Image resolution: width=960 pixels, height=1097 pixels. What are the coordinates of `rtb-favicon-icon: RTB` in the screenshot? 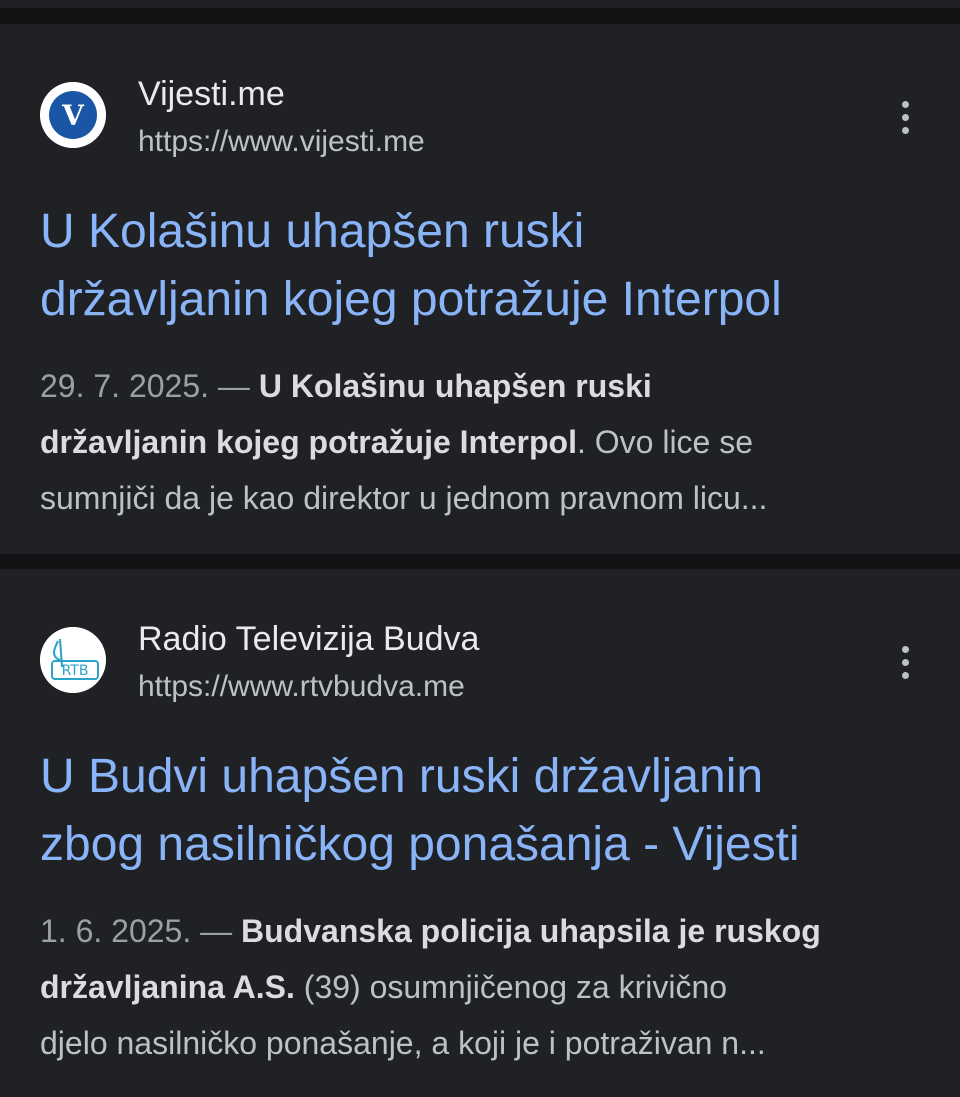 It's located at (73, 660).